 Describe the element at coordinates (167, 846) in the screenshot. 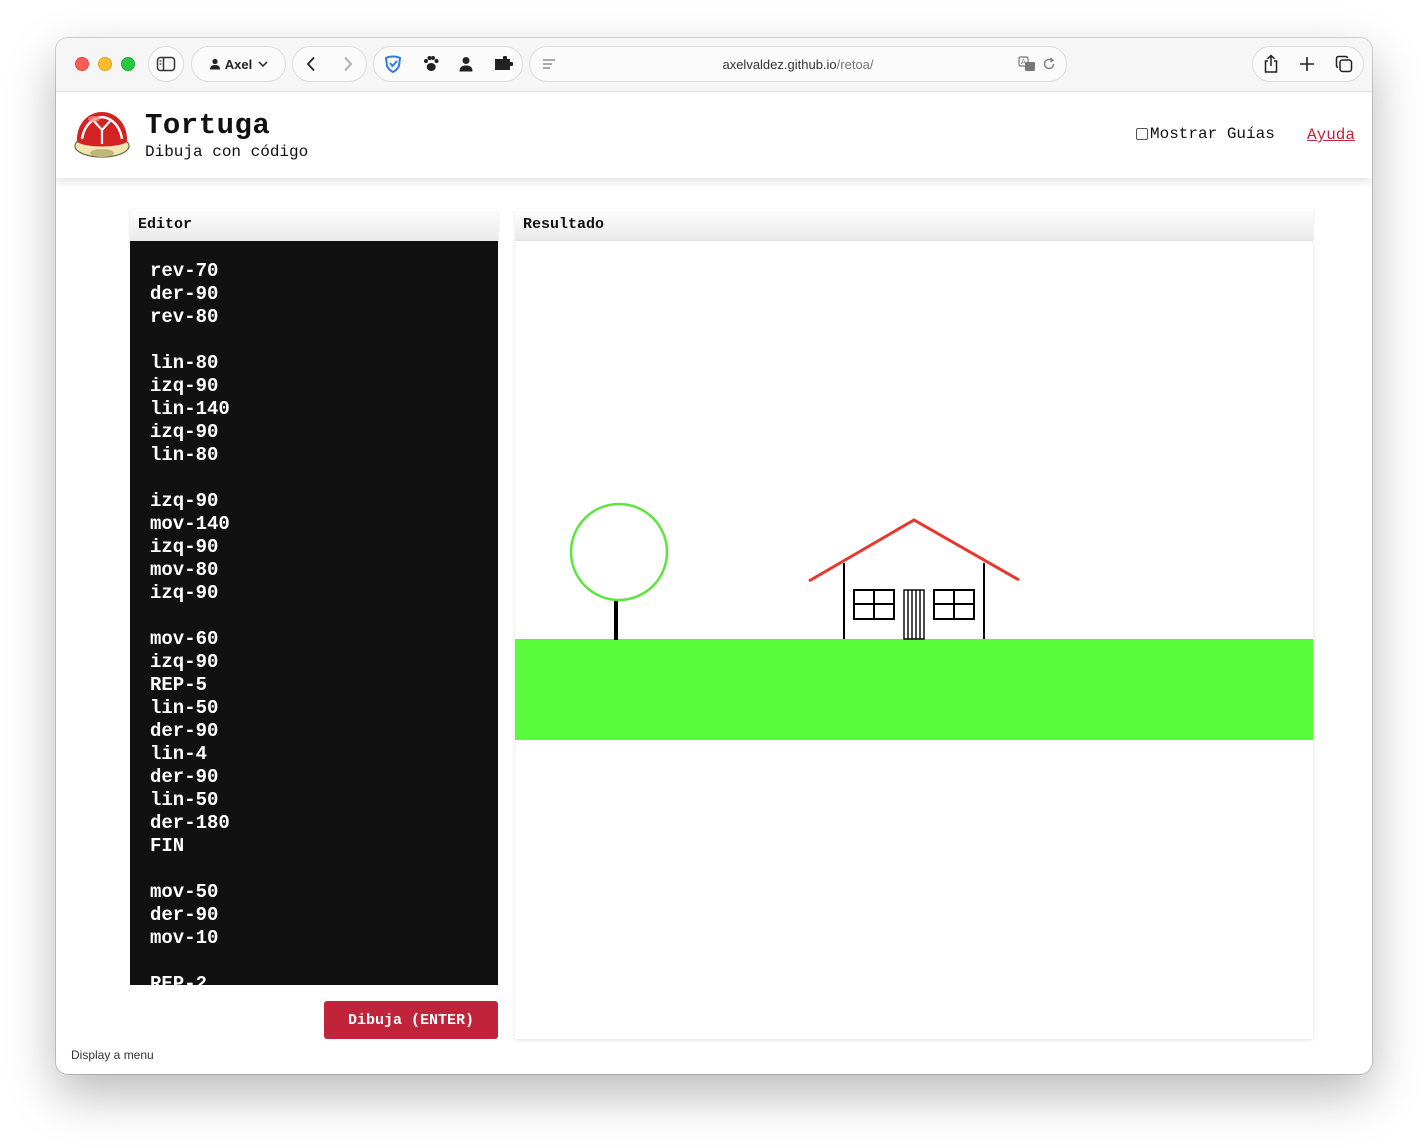

I see `code-line: FIN` at that location.